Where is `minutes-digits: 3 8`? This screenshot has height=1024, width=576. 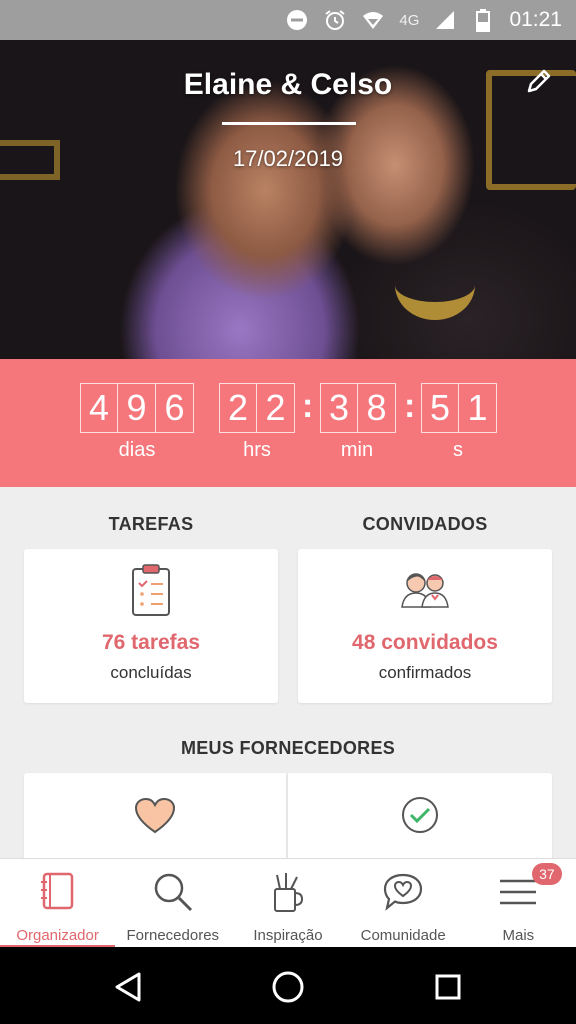 minutes-digits: 3 8 is located at coordinates (358, 408).